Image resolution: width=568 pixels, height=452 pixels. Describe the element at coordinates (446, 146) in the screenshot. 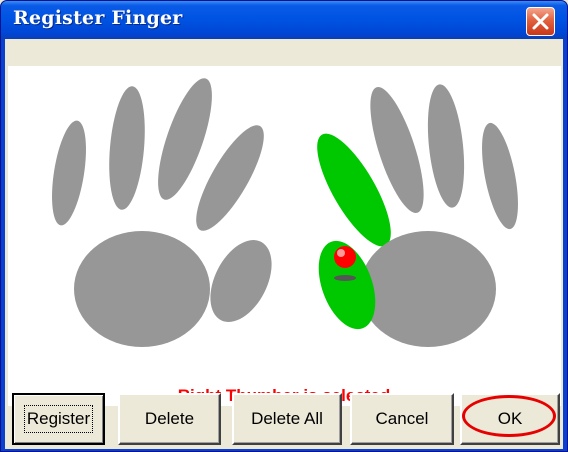

I see `right-ring` at that location.